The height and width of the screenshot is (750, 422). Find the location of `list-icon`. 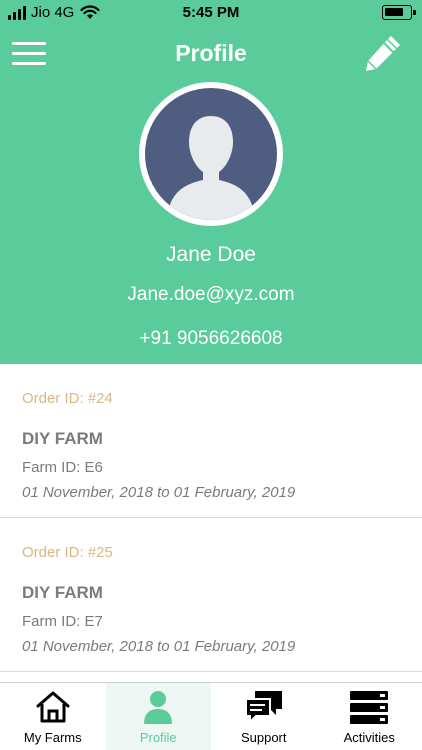

list-icon is located at coordinates (369, 707).